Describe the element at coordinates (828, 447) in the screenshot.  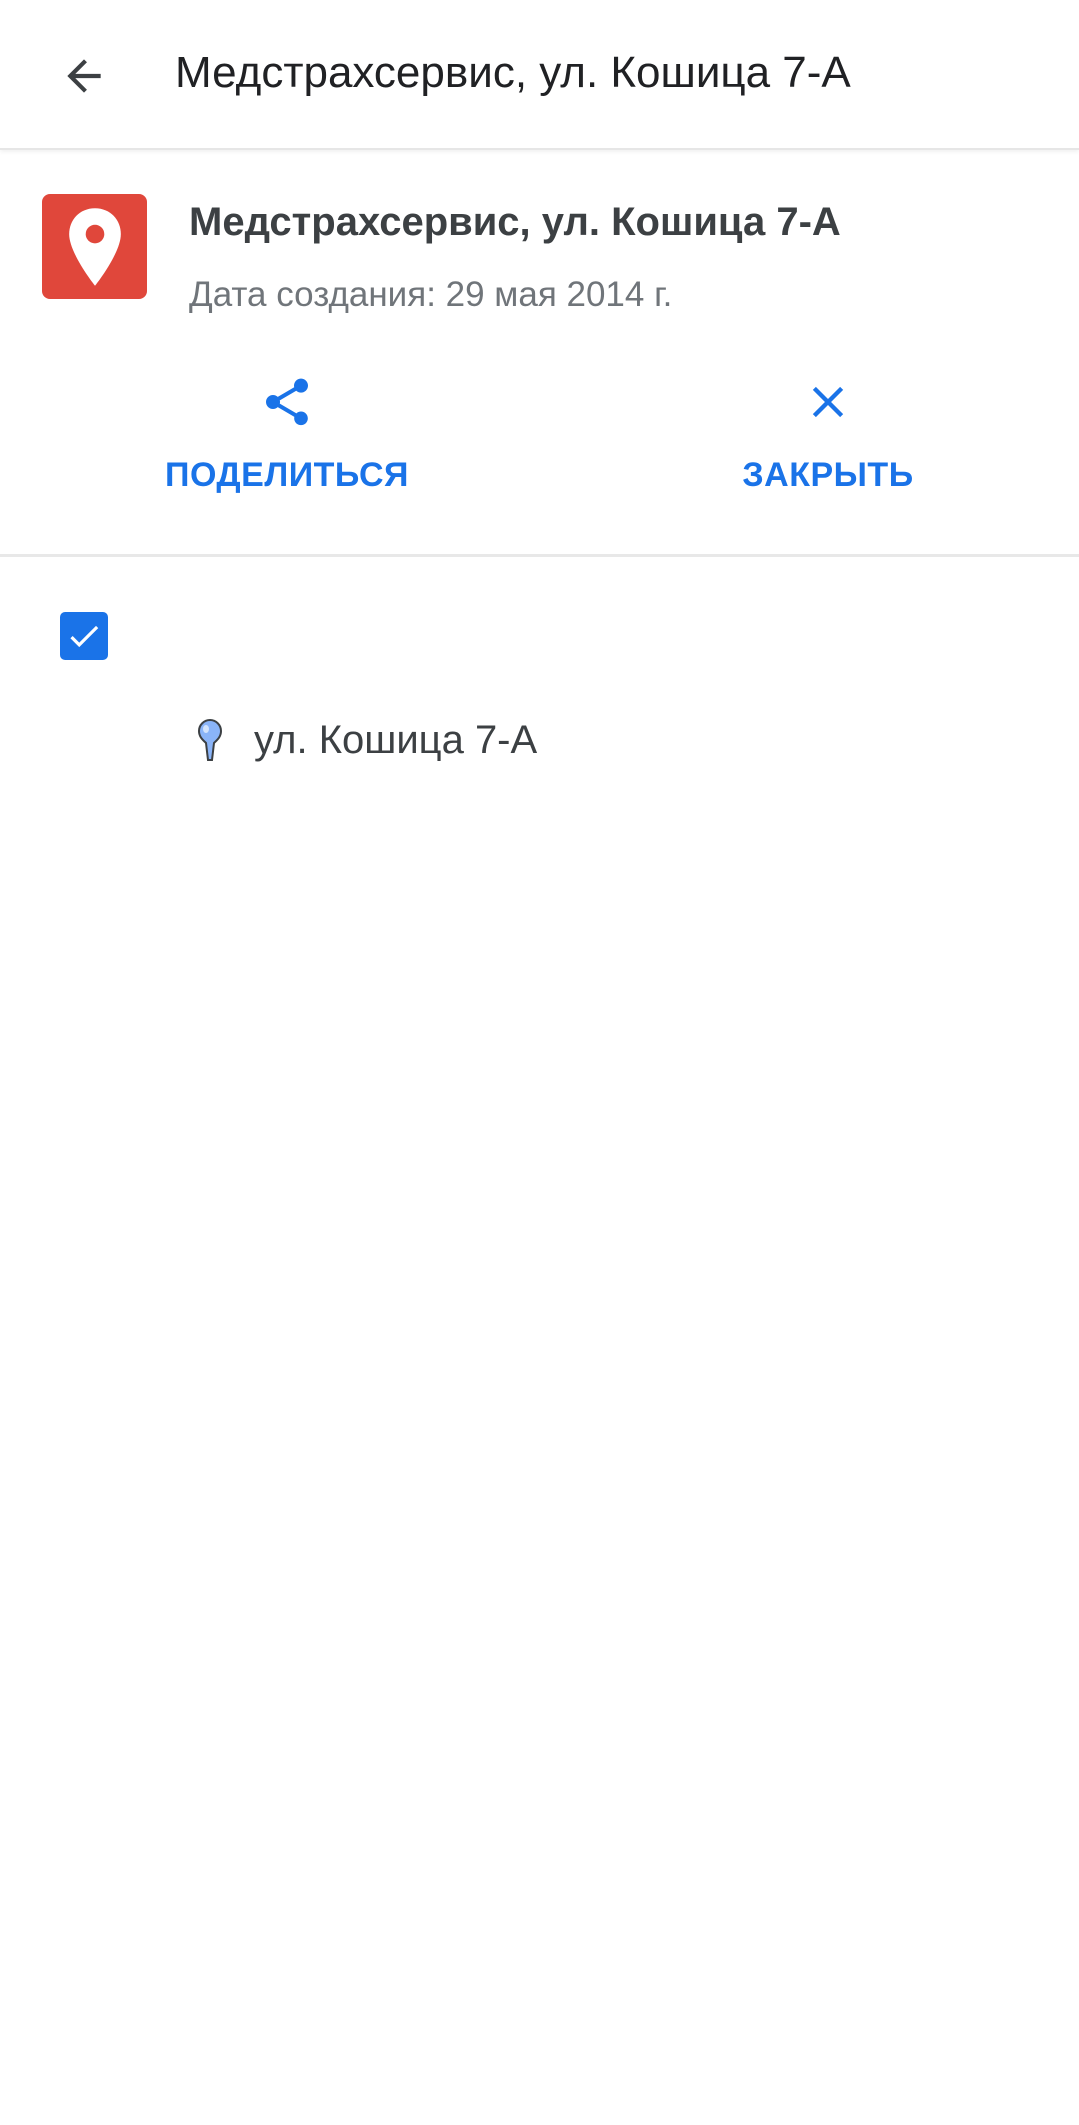
I see `close-button: ЗАКРЫТЬ` at that location.